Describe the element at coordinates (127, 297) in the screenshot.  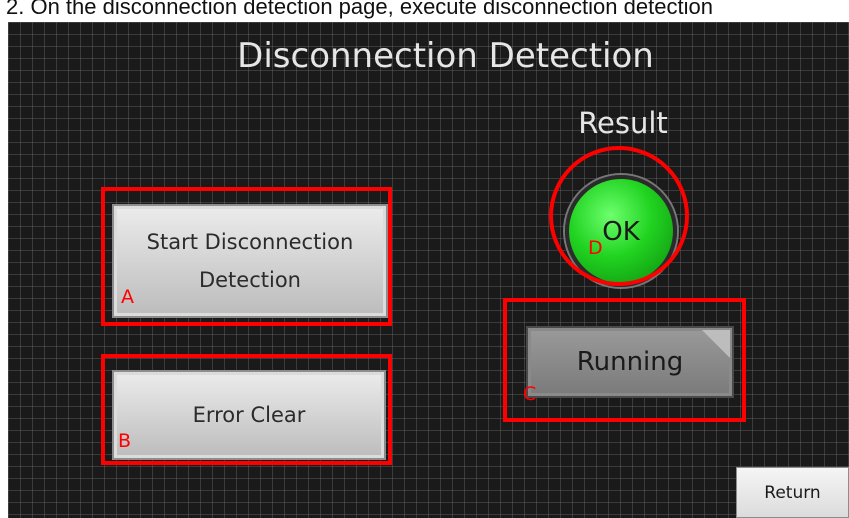
I see `annotation-label-a: A` at that location.